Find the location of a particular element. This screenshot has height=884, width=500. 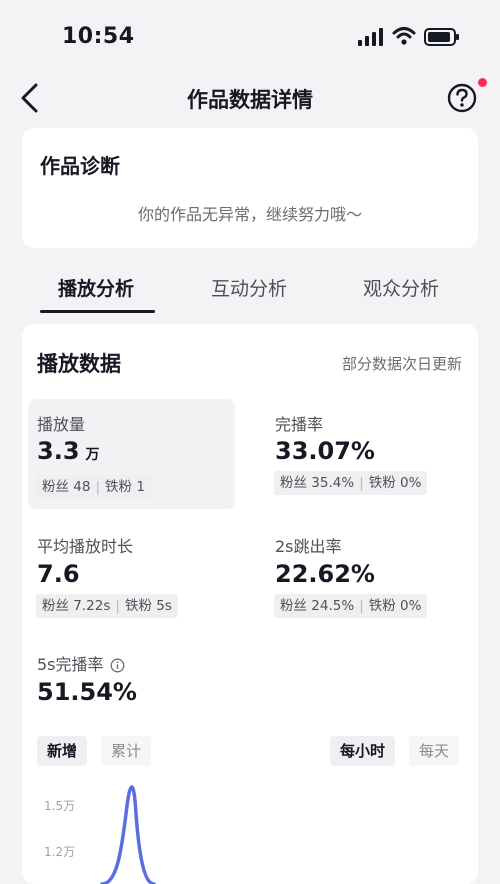

diagnosis-title: 作品诊断 is located at coordinates (80, 166).